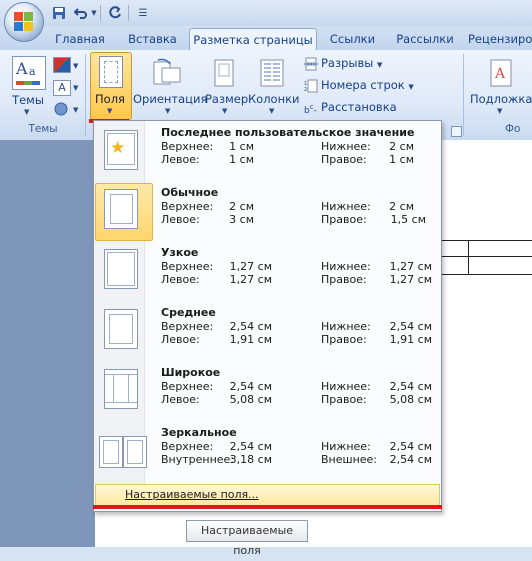 The width and height of the screenshot is (532, 561). What do you see at coordinates (167, 111) in the screenshot?
I see `orientation-dropdown-icon: ▼` at bounding box center [167, 111].